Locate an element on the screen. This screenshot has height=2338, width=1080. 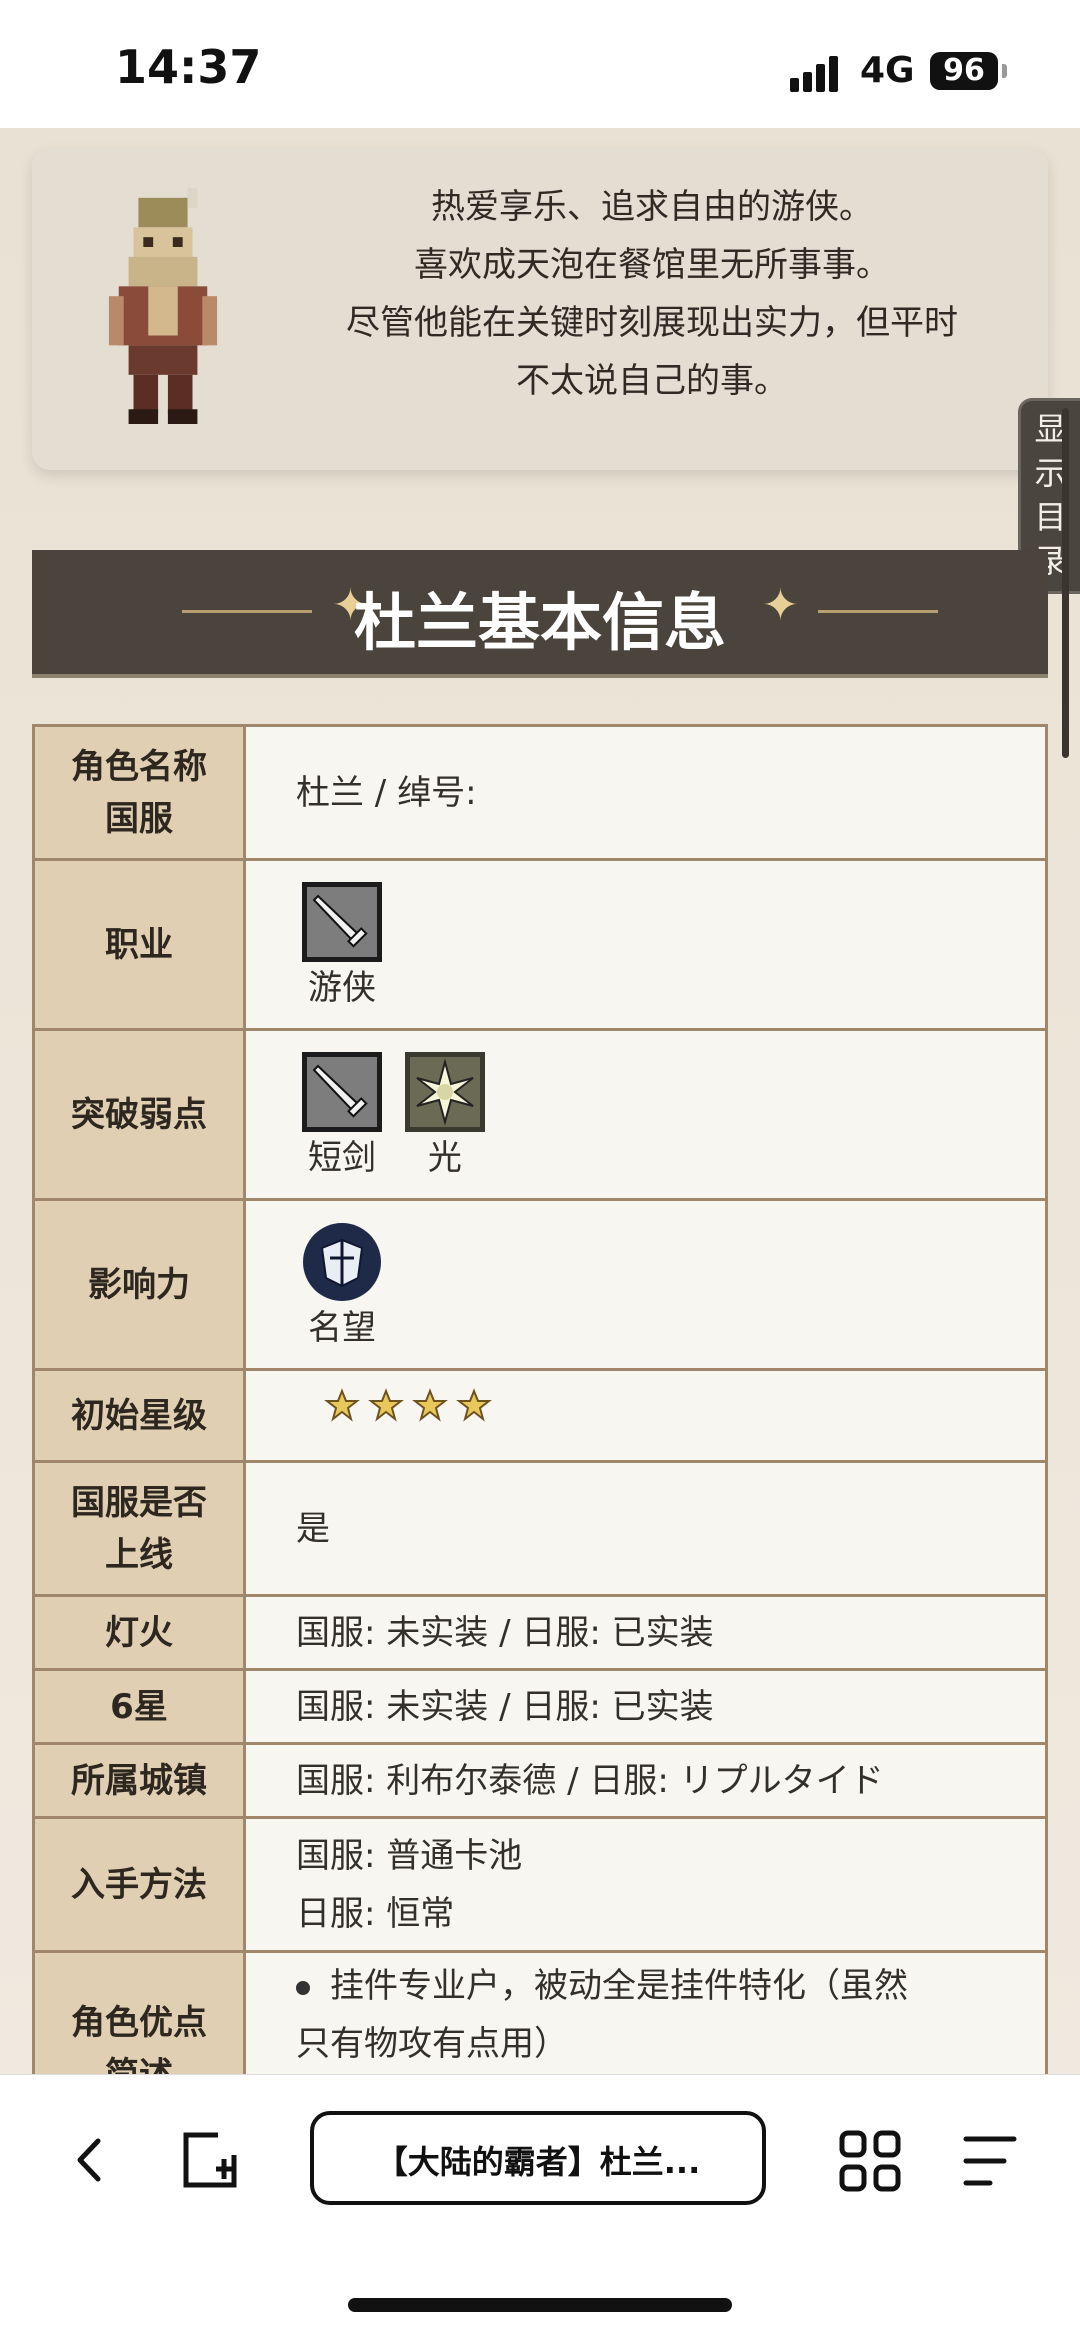
table-row: 国服是否 上线 是 is located at coordinates (540, 1528).